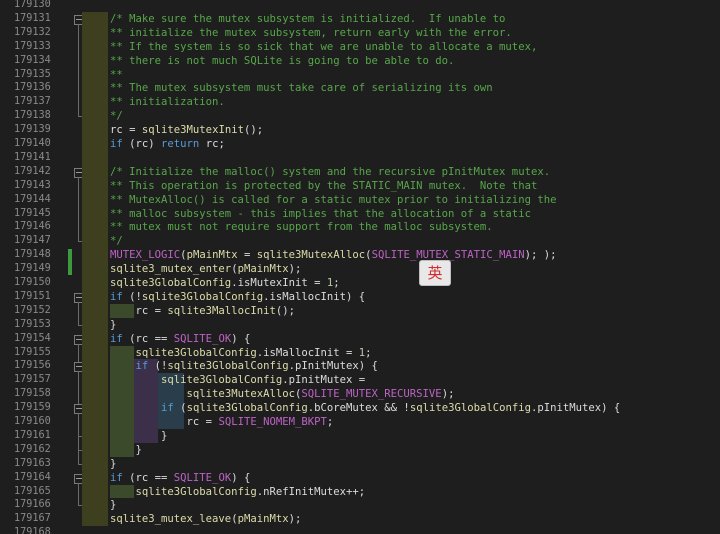 Image resolution: width=720 pixels, height=534 pixels. I want to click on code-token: ** initialization., so click(167, 102).